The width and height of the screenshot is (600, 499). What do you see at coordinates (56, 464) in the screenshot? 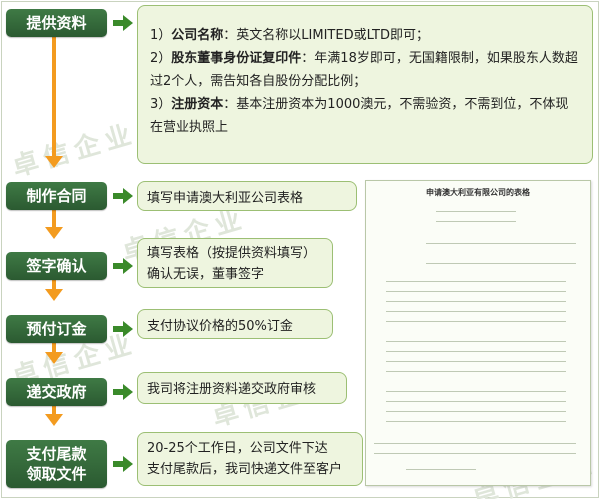
I see `step-final-payment: 支付尾款 领取文件` at bounding box center [56, 464].